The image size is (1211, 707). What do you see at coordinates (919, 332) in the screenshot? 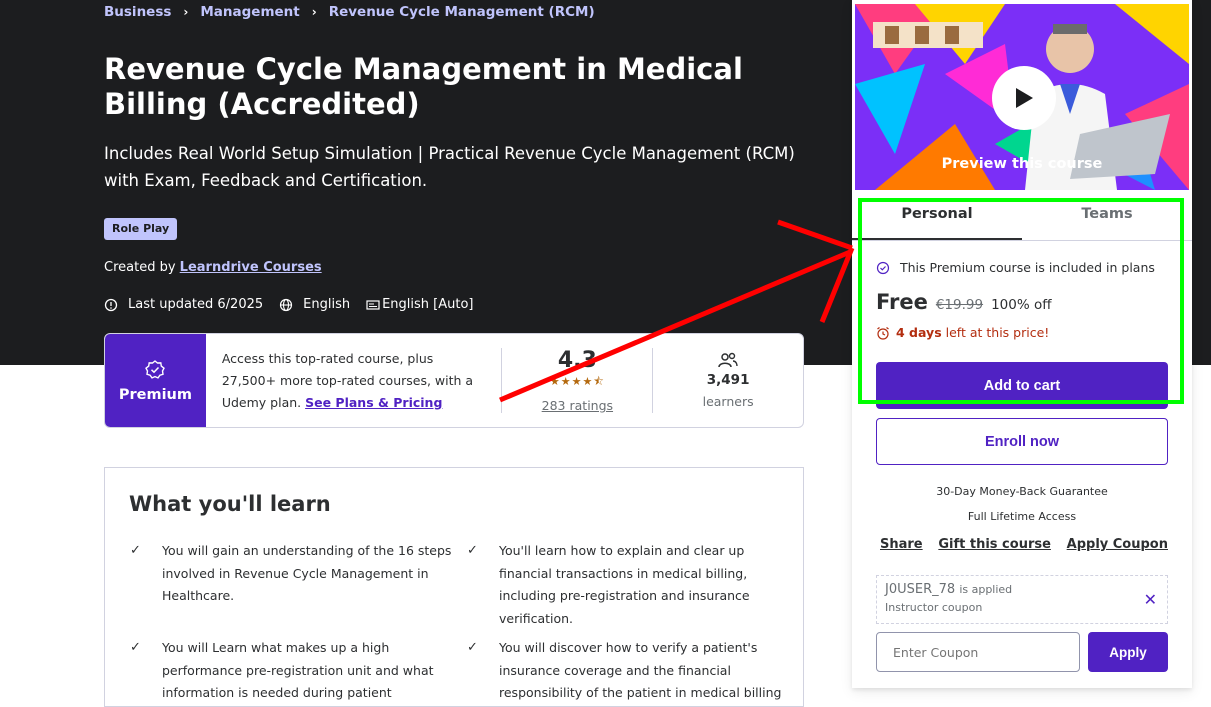
I see `timer-days: 4 days` at bounding box center [919, 332].